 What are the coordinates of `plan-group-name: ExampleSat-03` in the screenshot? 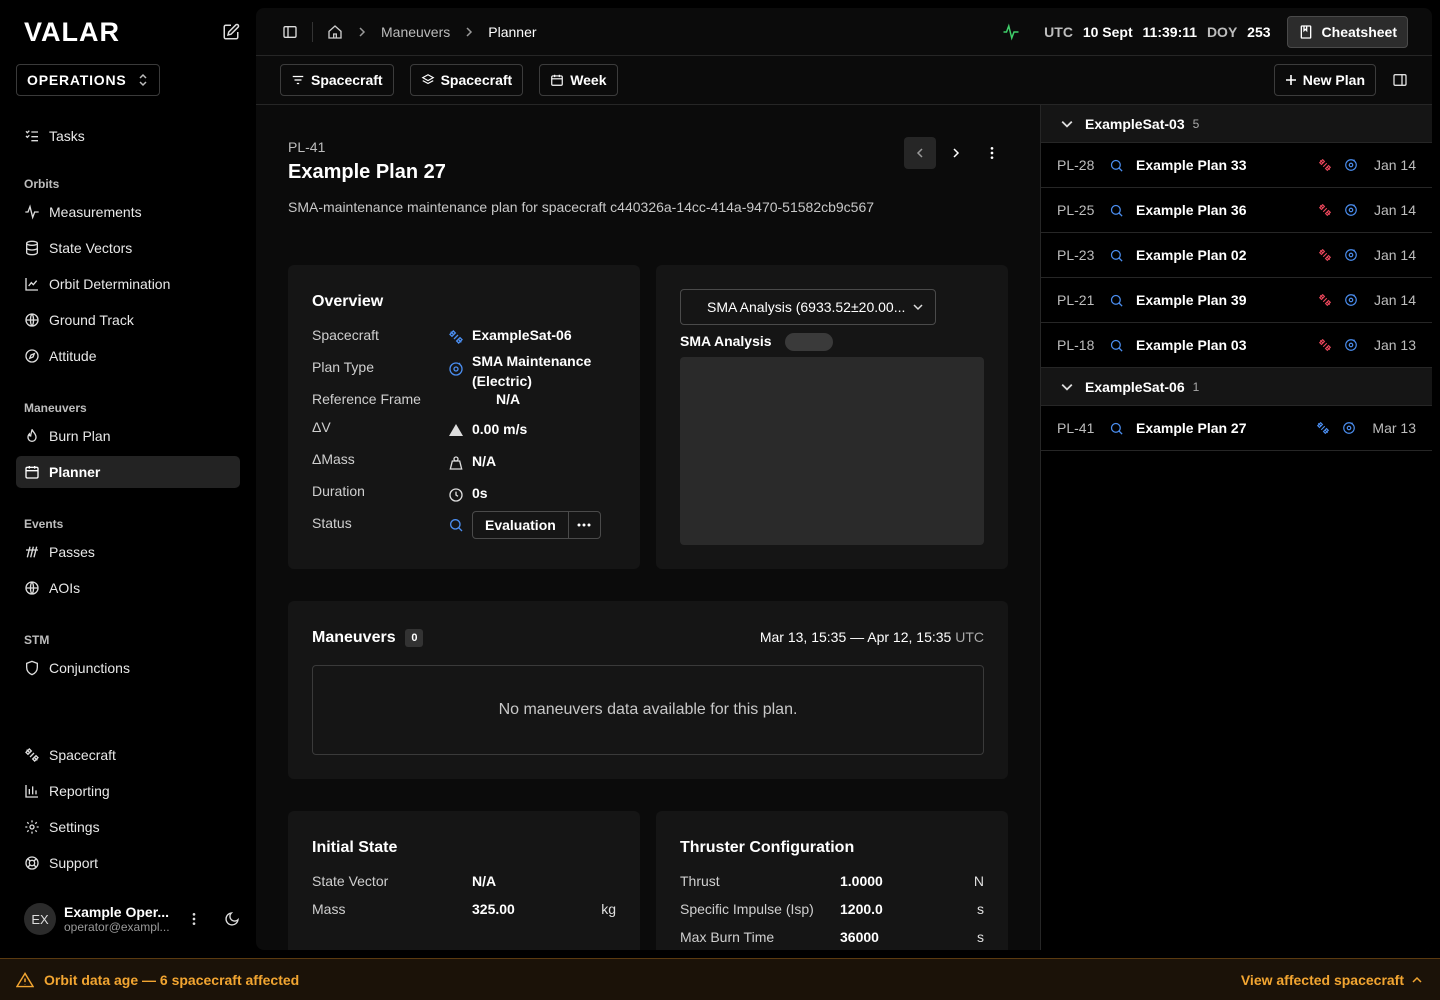 It's located at (1135, 123).